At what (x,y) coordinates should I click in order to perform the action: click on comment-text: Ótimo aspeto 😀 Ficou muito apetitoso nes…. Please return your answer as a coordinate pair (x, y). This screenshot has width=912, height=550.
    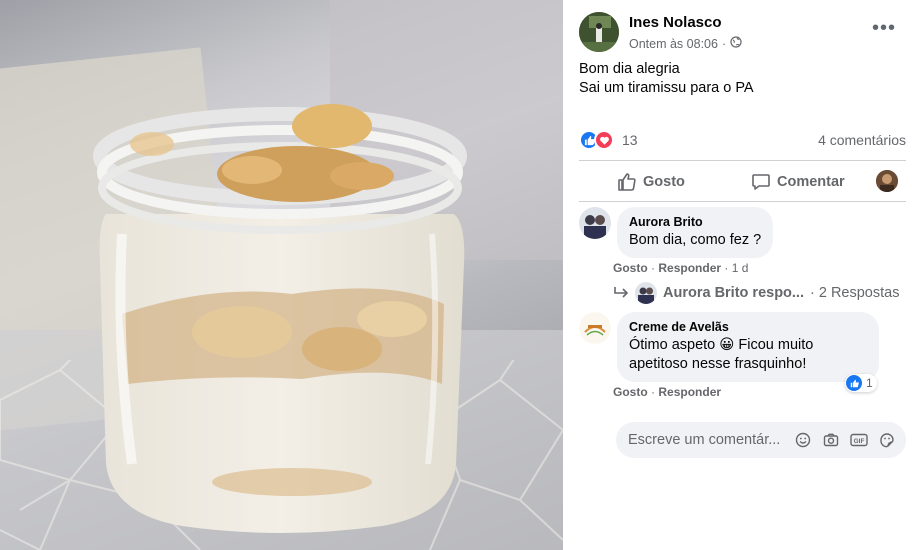
    Looking at the image, I should click on (748, 355).